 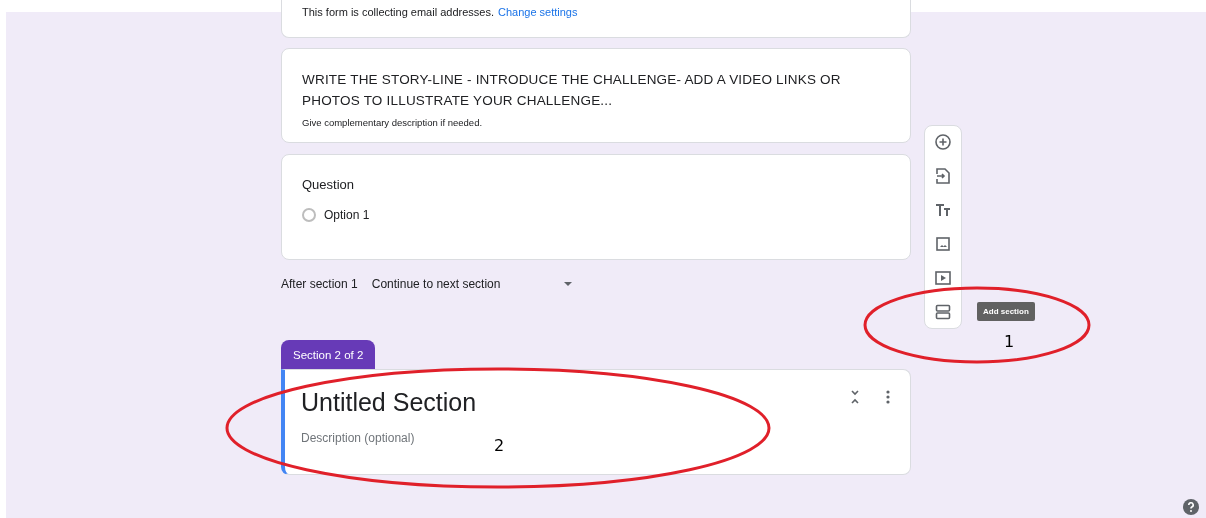 I want to click on video-tool-button, so click(x=943, y=278).